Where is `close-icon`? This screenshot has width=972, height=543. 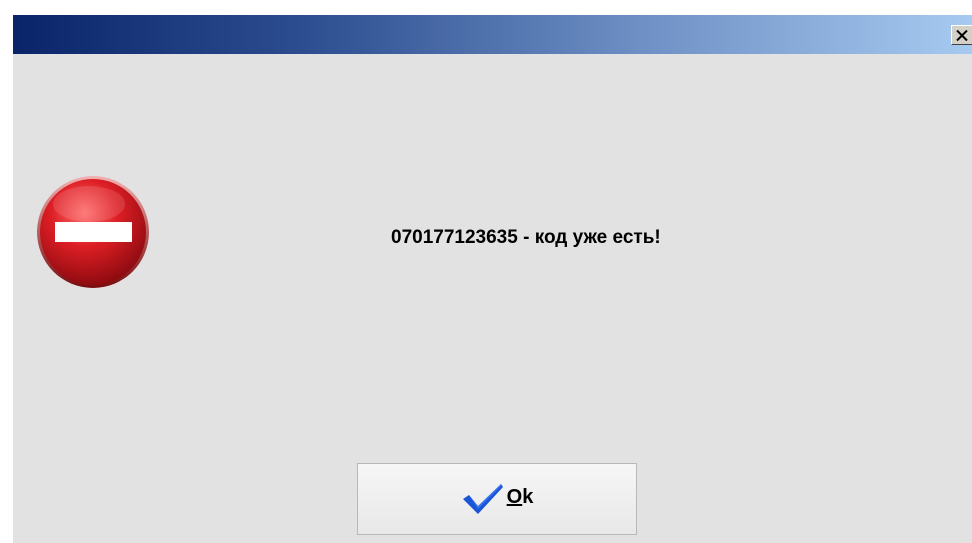 close-icon is located at coordinates (962, 35).